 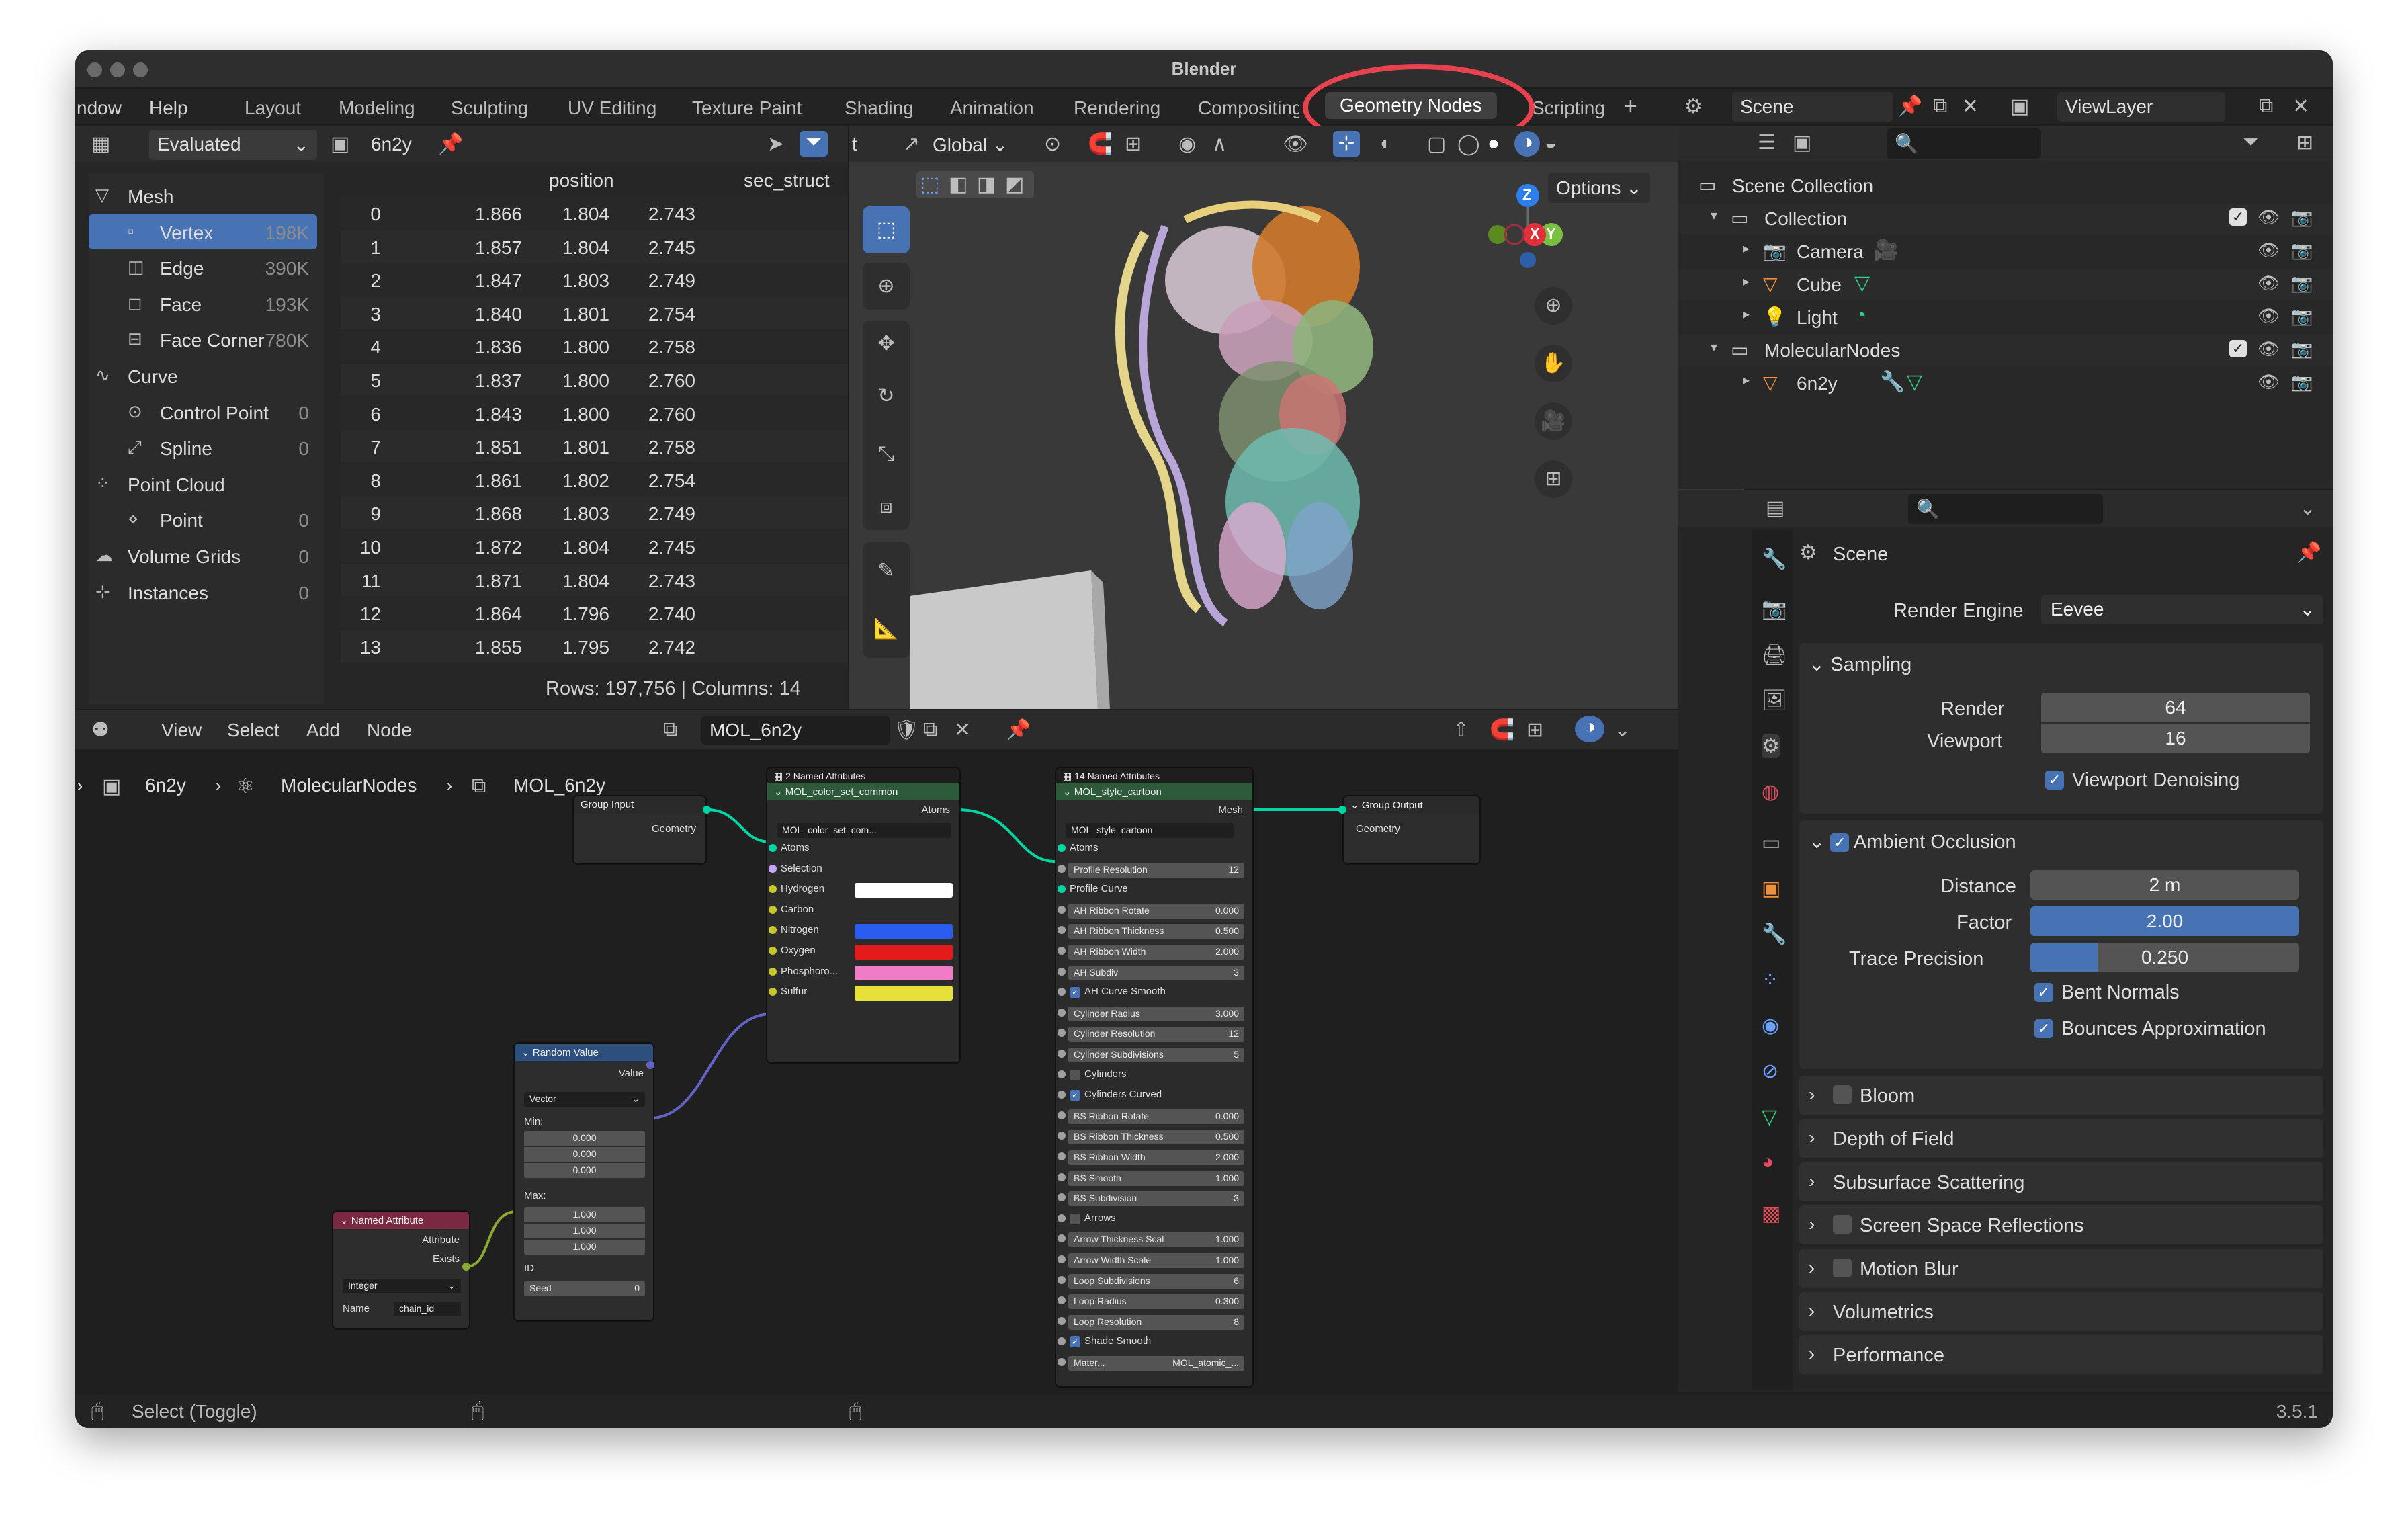 I want to click on gizmo-neg-z-axis, so click(x=1528, y=260).